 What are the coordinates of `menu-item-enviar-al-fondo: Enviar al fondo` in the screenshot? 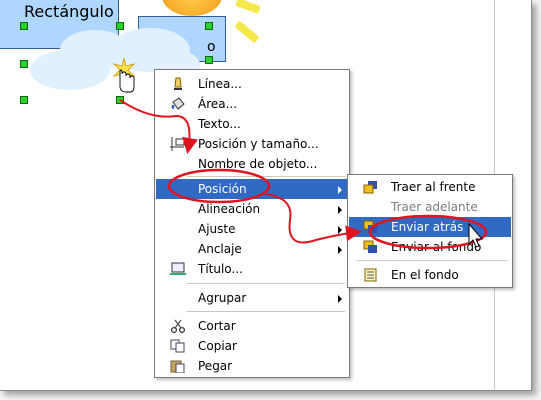 It's located at (430, 247).